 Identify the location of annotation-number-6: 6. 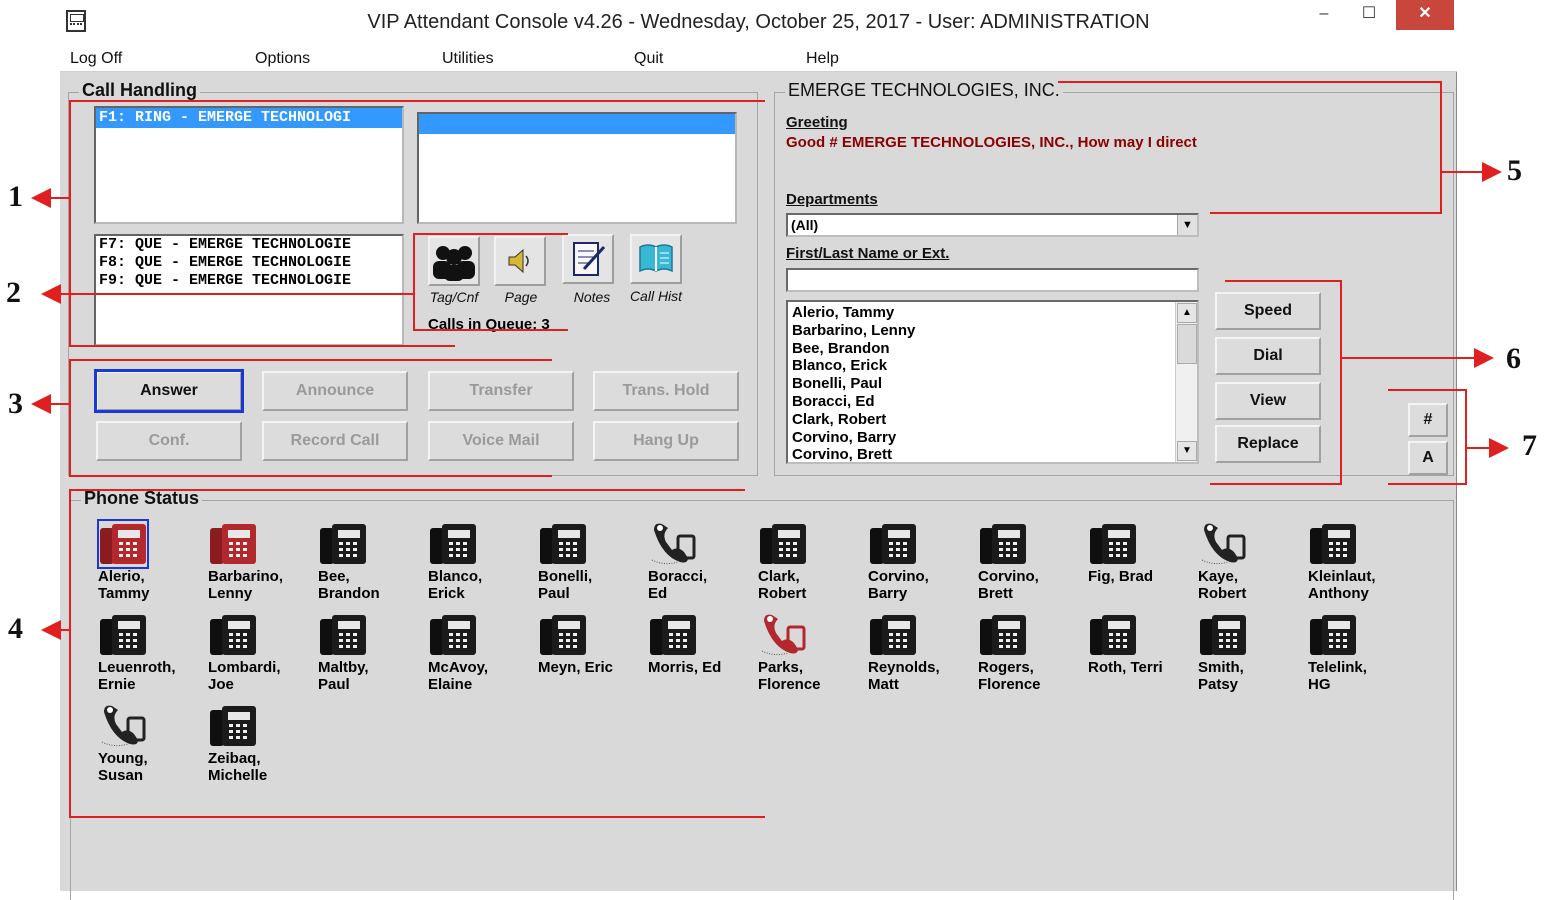
(1513, 358).